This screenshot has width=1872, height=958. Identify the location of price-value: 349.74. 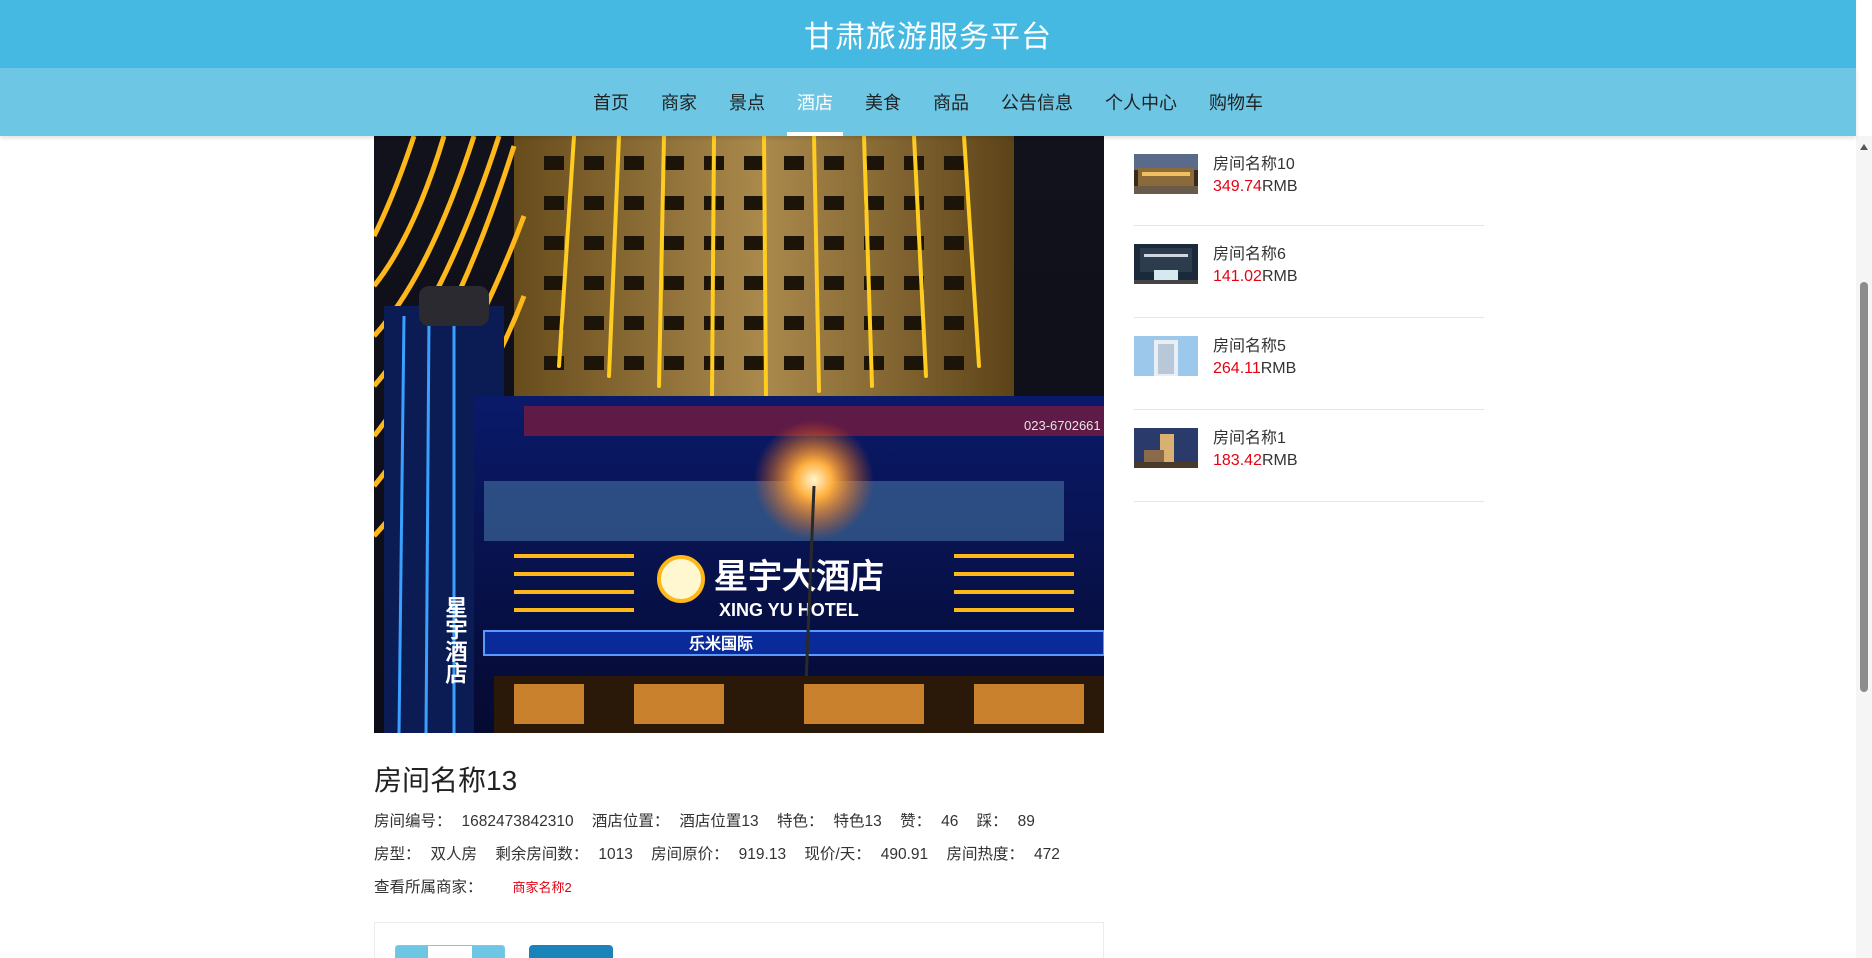
(1237, 186).